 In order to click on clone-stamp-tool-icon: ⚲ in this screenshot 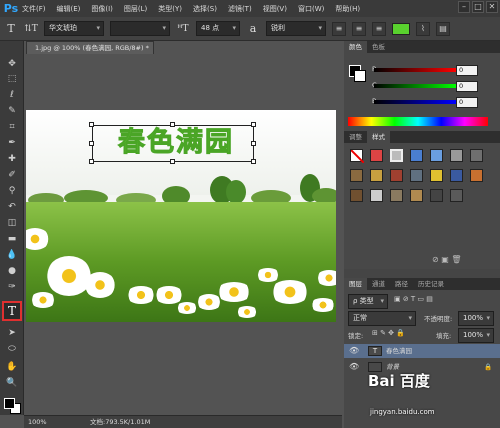, I will do `click(12, 191)`.